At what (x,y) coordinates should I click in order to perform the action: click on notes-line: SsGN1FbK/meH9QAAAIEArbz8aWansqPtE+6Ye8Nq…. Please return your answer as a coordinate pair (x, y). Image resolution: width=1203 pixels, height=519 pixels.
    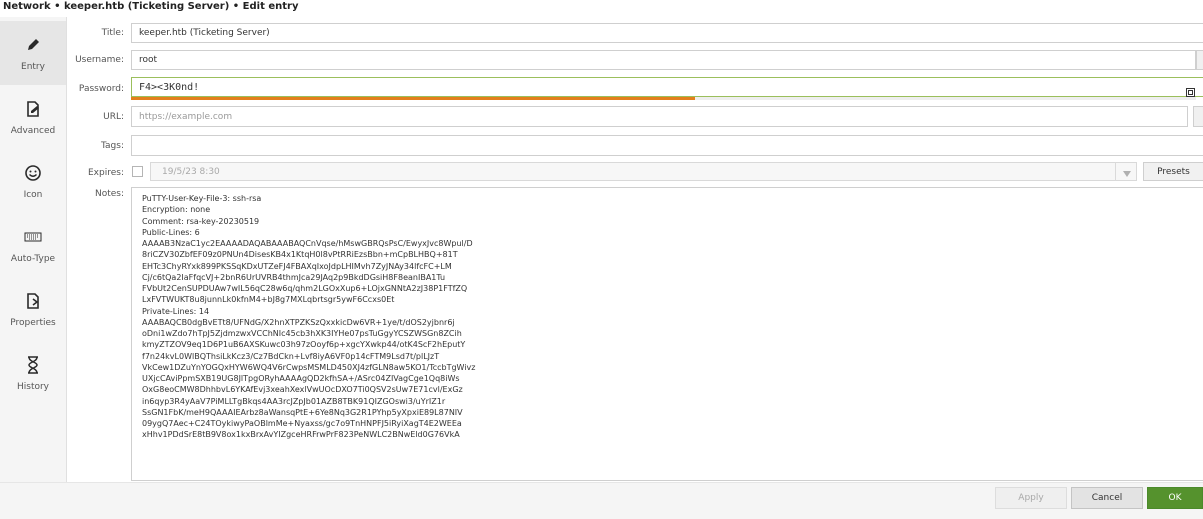
    Looking at the image, I should click on (302, 412).